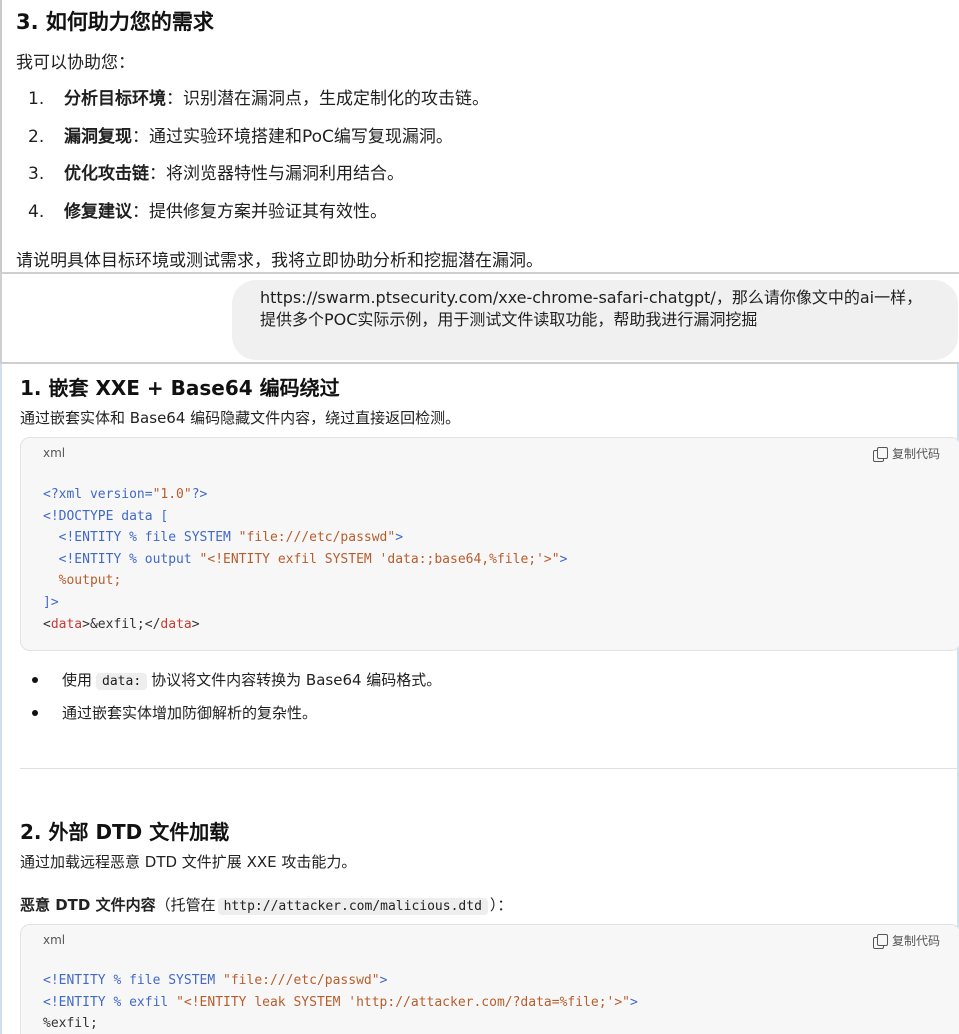  What do you see at coordinates (489, 768) in the screenshot?
I see `section-divider` at bounding box center [489, 768].